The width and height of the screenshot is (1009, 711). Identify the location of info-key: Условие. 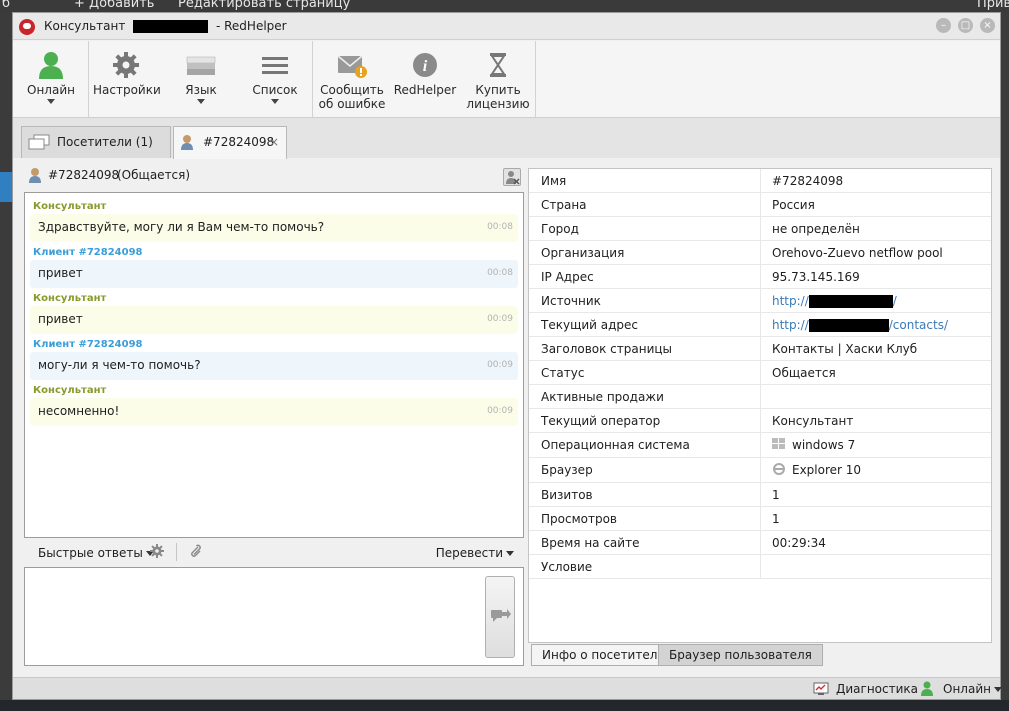
(567, 567).